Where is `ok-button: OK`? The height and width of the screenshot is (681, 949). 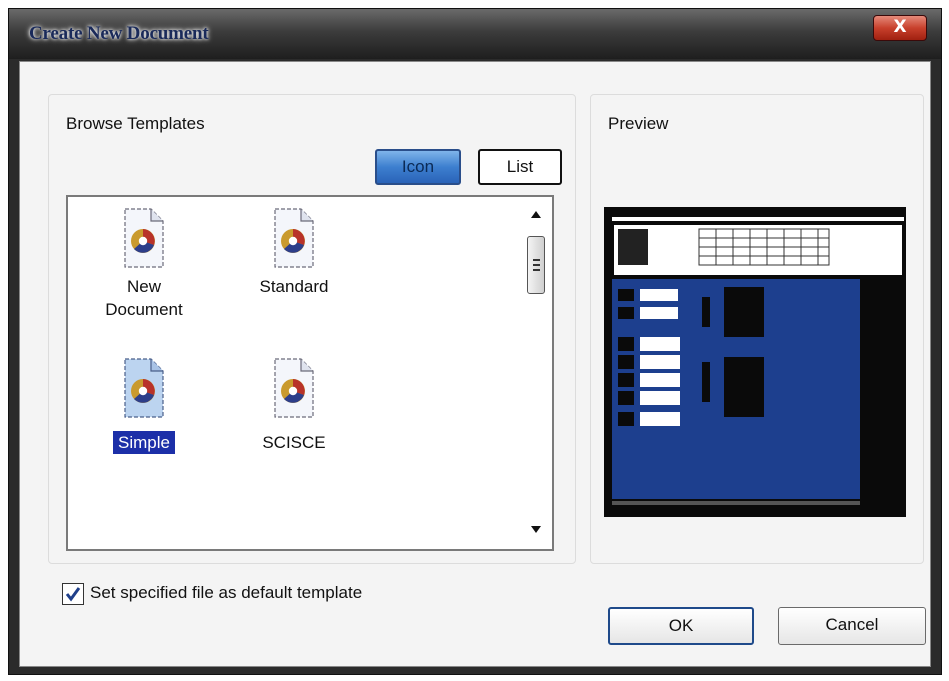
ok-button: OK is located at coordinates (681, 626).